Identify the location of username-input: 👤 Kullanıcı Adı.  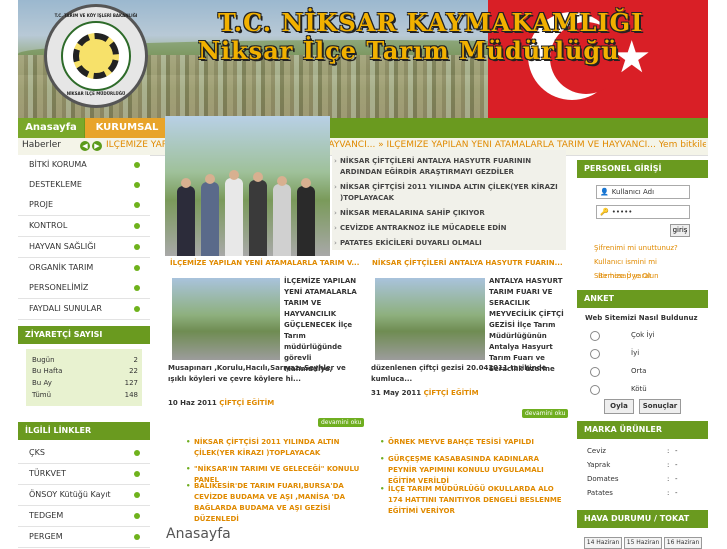
(643, 192).